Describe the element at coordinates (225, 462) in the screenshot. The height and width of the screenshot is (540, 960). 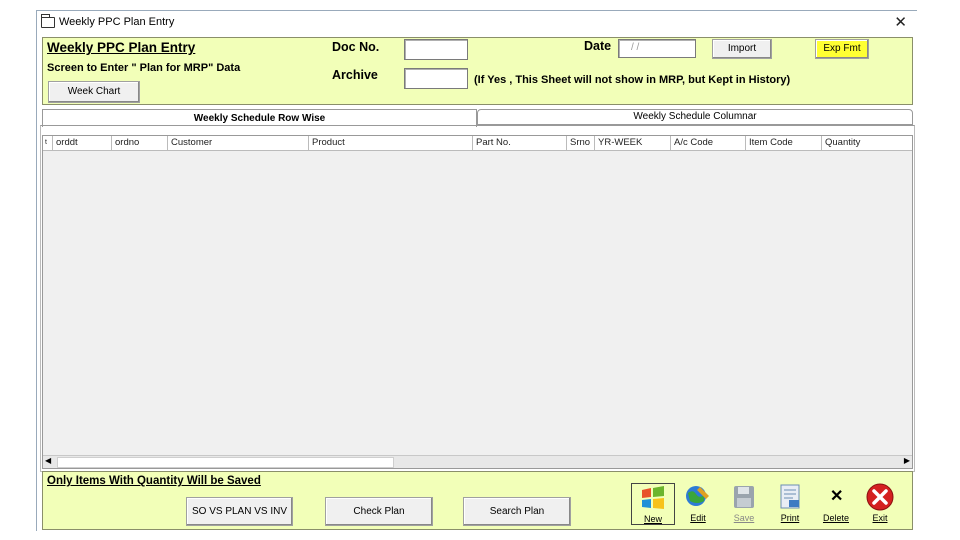
I see `scroll-thumb` at that location.